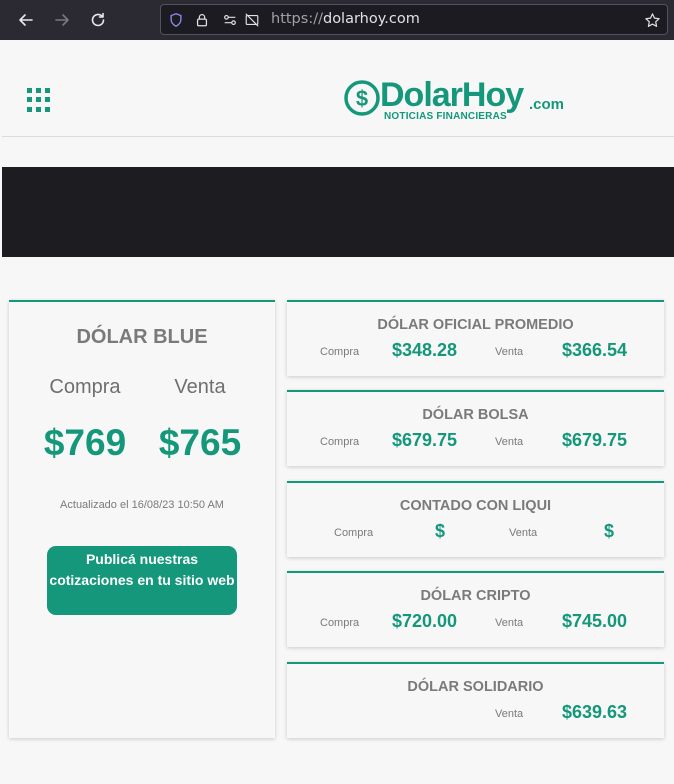 This screenshot has height=784, width=674. I want to click on sell-value: $639.63, so click(595, 712).